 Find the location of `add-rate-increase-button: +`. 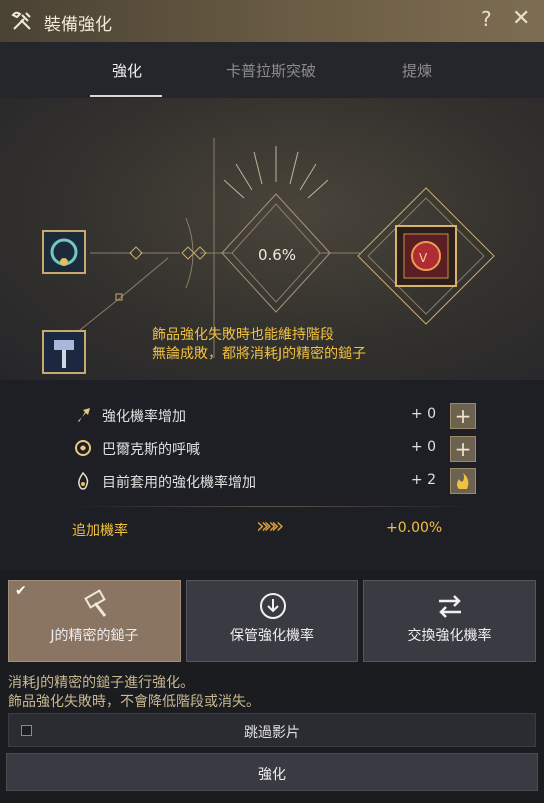

add-rate-increase-button: + is located at coordinates (463, 416).